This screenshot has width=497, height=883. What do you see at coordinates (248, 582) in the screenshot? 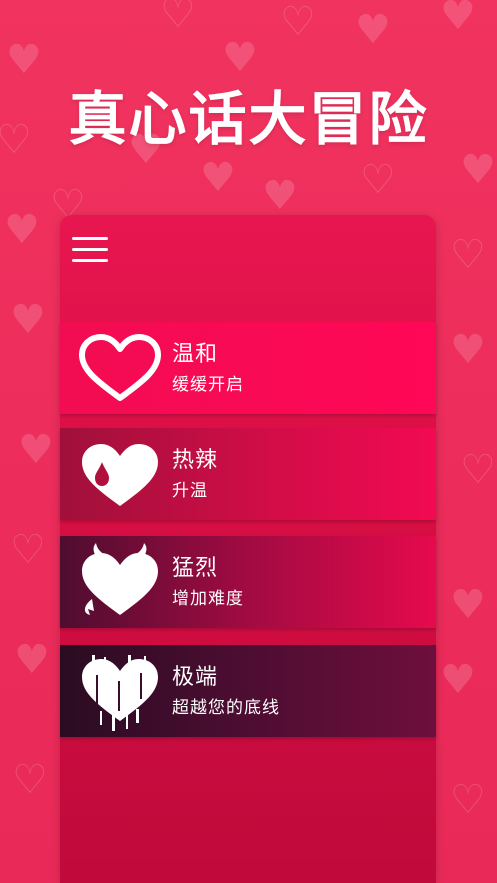
I see `level-item-intense: 猛烈 增加难度` at bounding box center [248, 582].